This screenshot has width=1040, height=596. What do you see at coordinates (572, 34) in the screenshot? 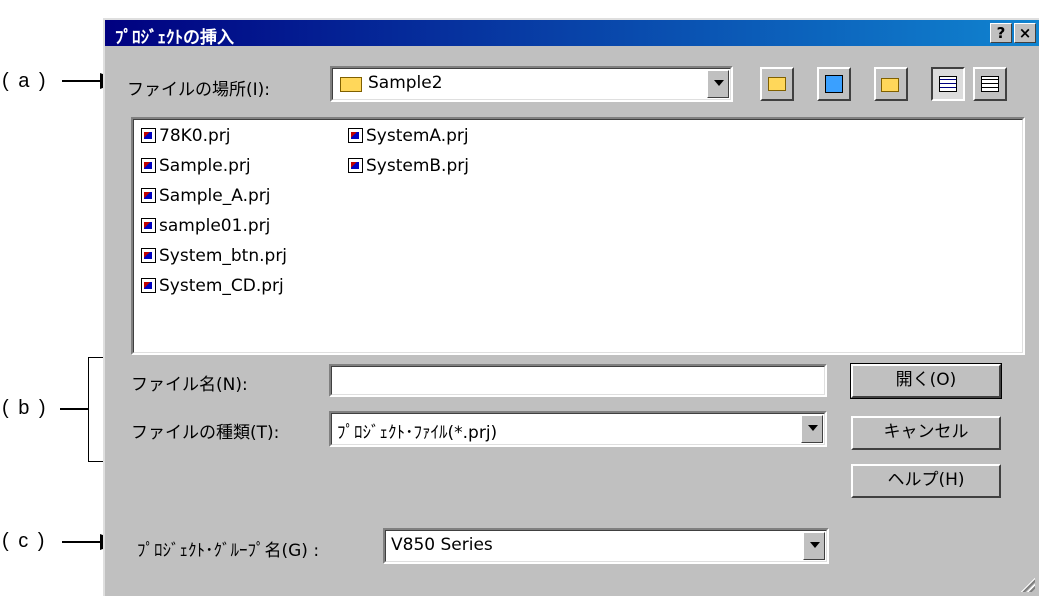
I see `title-bar: ﾌﾟﾛｼﾞｪｸﾄの挿入 ? ×` at bounding box center [572, 34].